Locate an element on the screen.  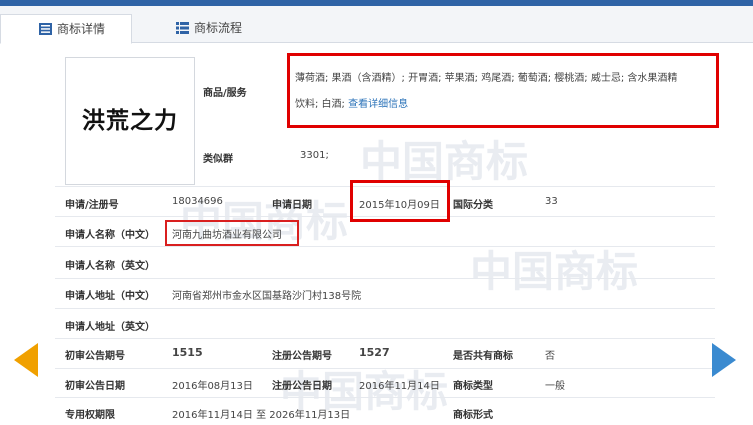
trademark-image: 洪荒之力 is located at coordinates (130, 121).